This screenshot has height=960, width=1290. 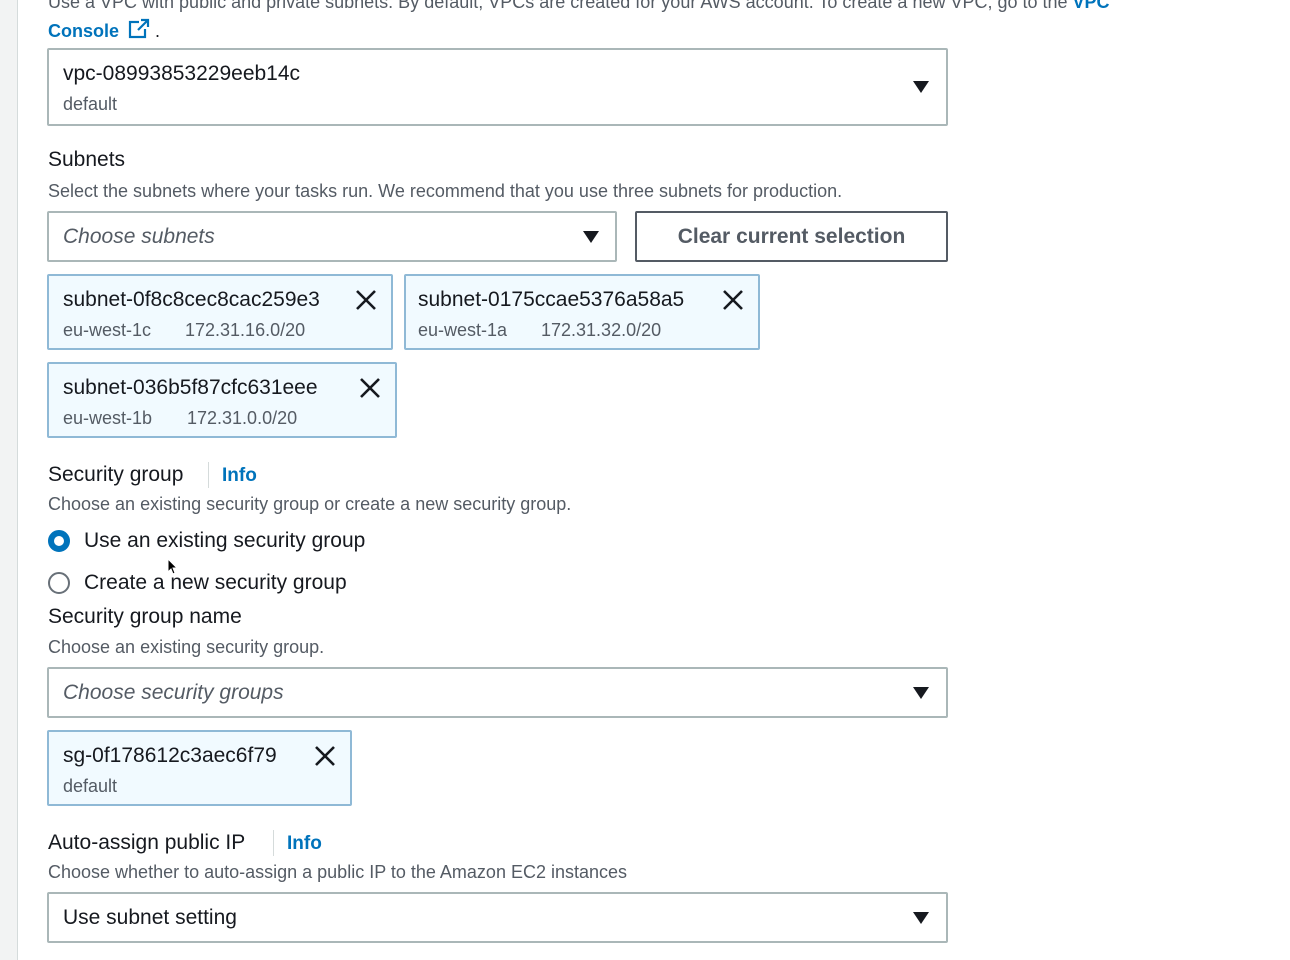 I want to click on subnet-token-id: subnet-036b5f87cfc631eee, so click(x=190, y=387).